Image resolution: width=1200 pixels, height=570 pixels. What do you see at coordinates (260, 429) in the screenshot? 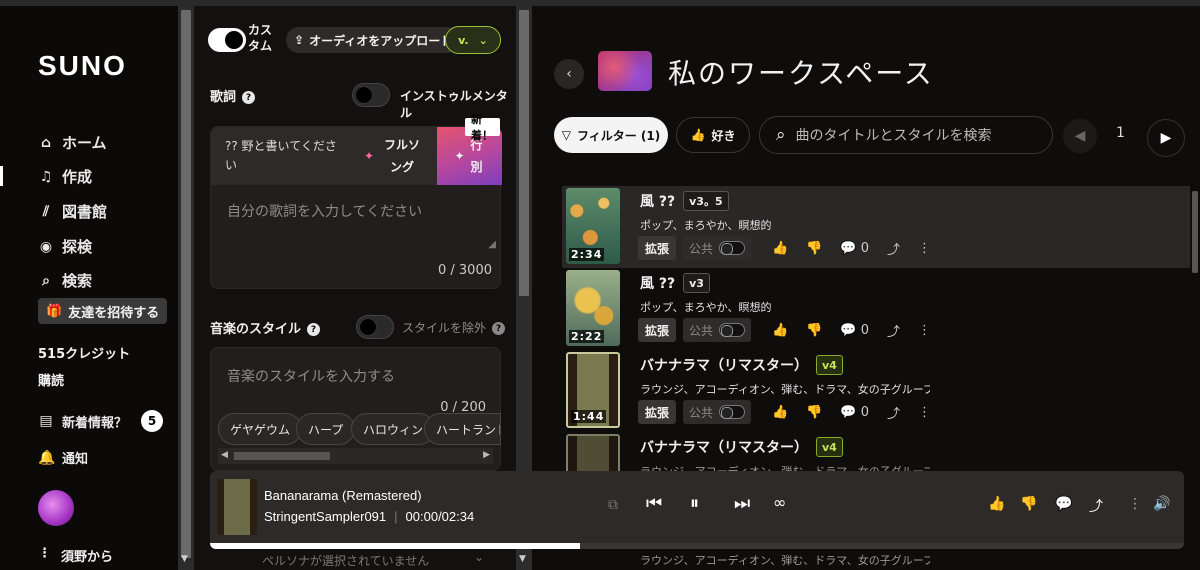
I see `style-chip: ゲヤゲウム` at bounding box center [260, 429].